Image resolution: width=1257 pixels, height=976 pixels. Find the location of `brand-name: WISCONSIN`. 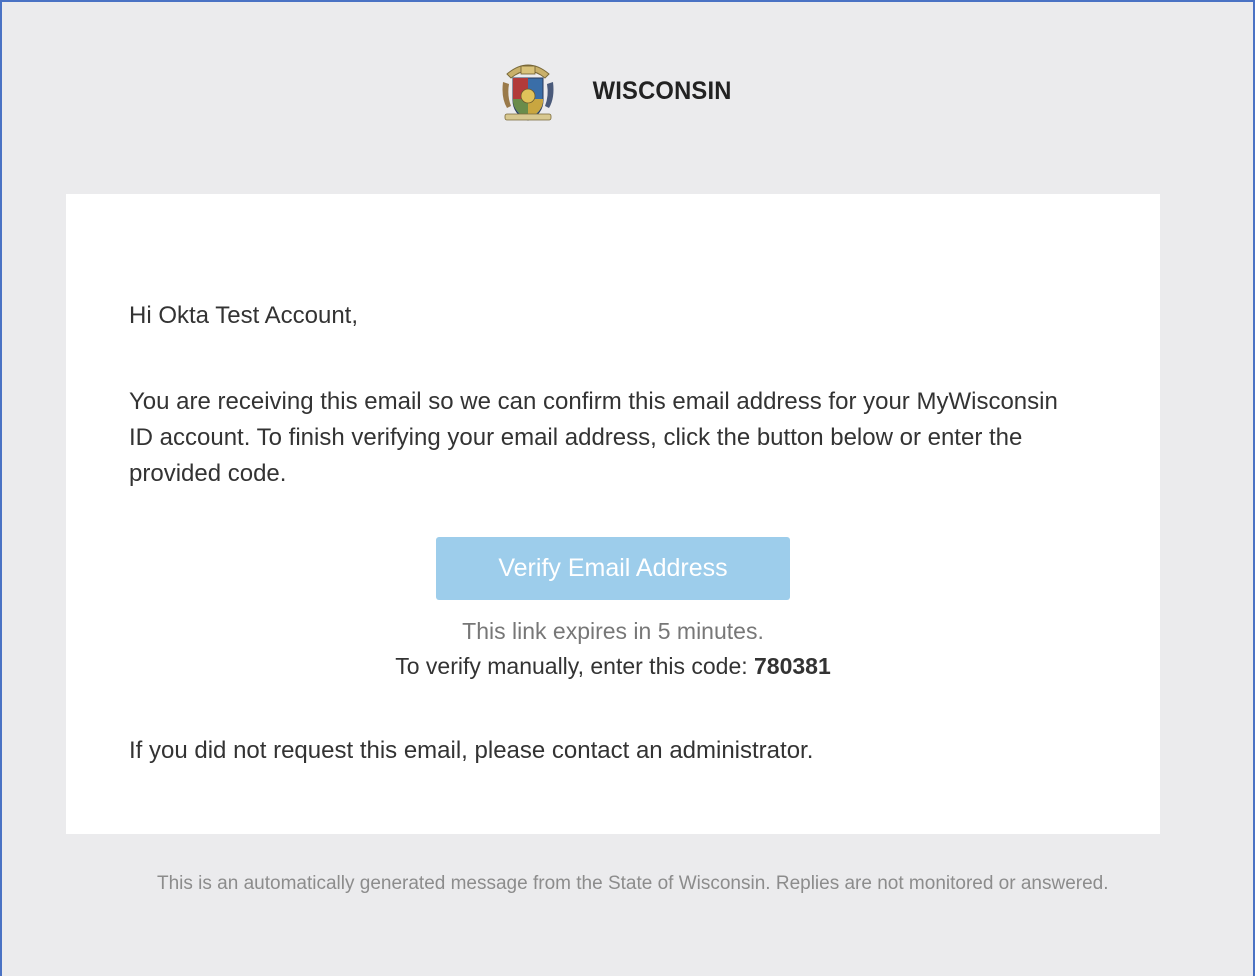

brand-name: WISCONSIN is located at coordinates (662, 90).